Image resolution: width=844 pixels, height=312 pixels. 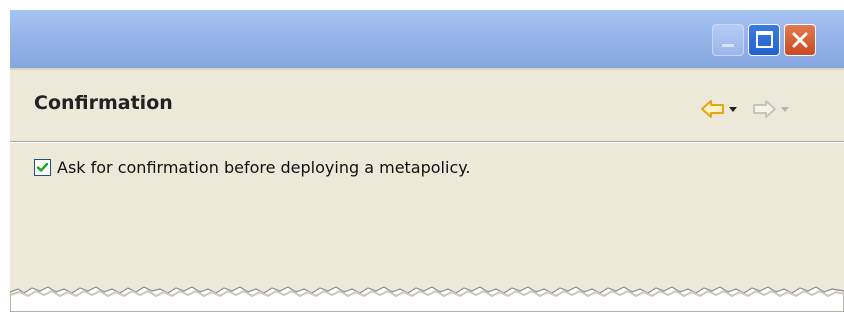 I want to click on minimize-icon, so click(x=728, y=45).